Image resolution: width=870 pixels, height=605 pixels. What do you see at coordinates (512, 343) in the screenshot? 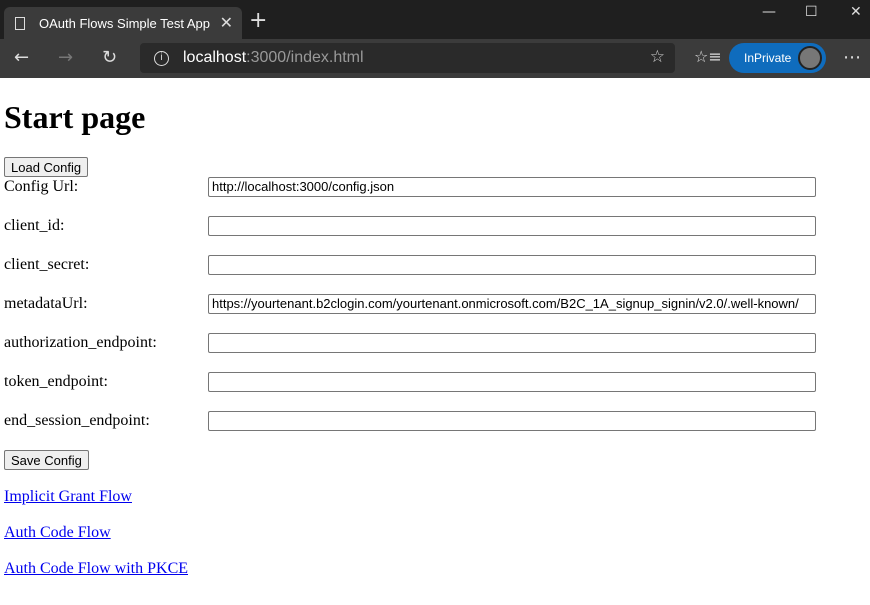
I see `authorization-endpoint-input` at bounding box center [512, 343].